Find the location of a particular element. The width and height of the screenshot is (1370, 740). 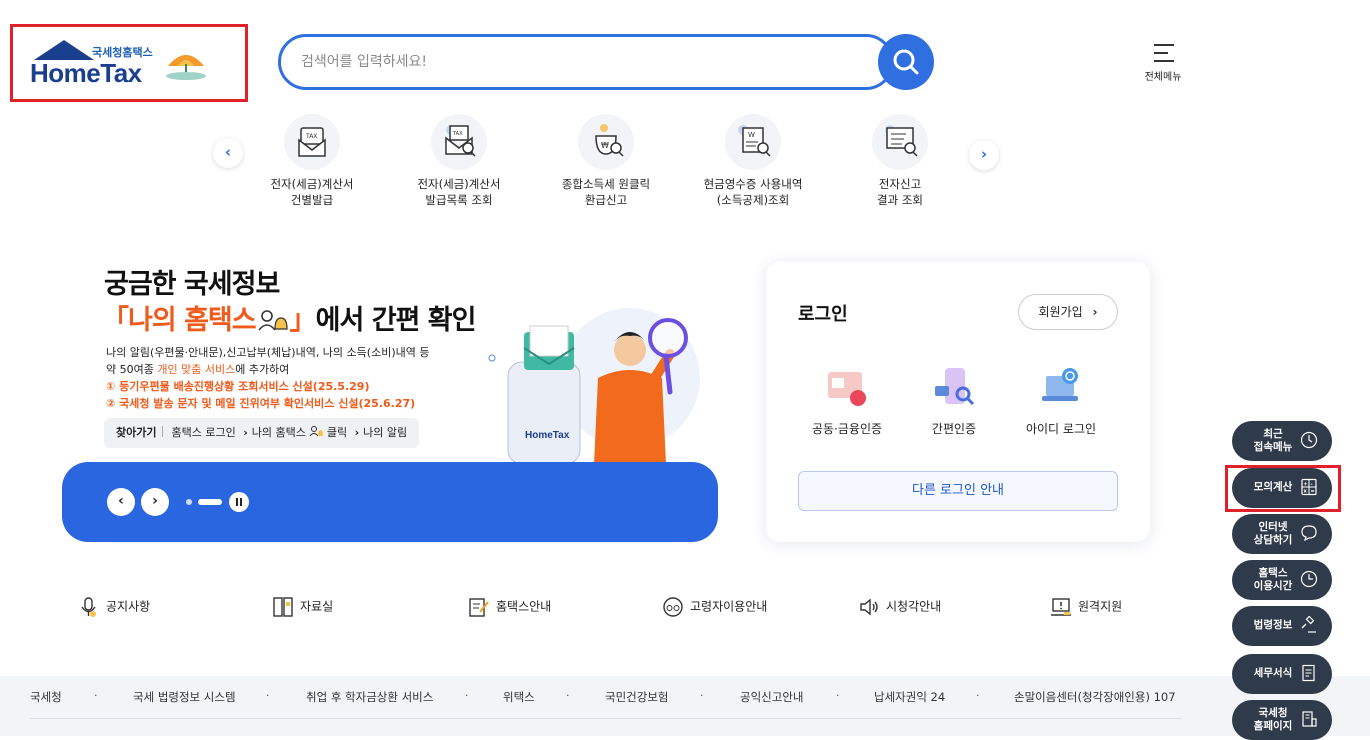

building-icon is located at coordinates (1309, 719).